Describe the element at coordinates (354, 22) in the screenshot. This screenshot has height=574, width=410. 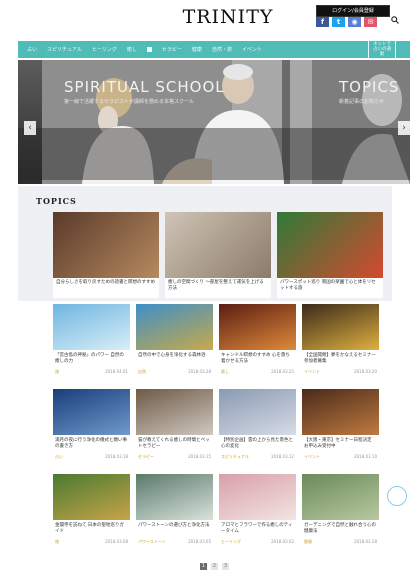
I see `rss-icon: ◉` at that location.